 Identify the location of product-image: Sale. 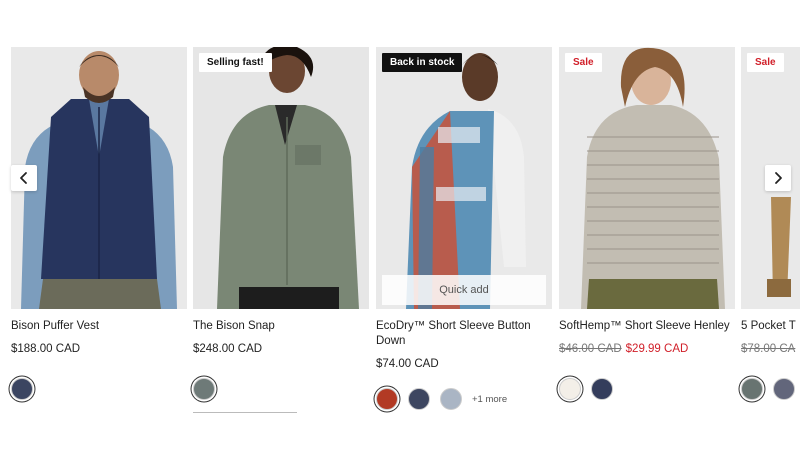
(647, 178).